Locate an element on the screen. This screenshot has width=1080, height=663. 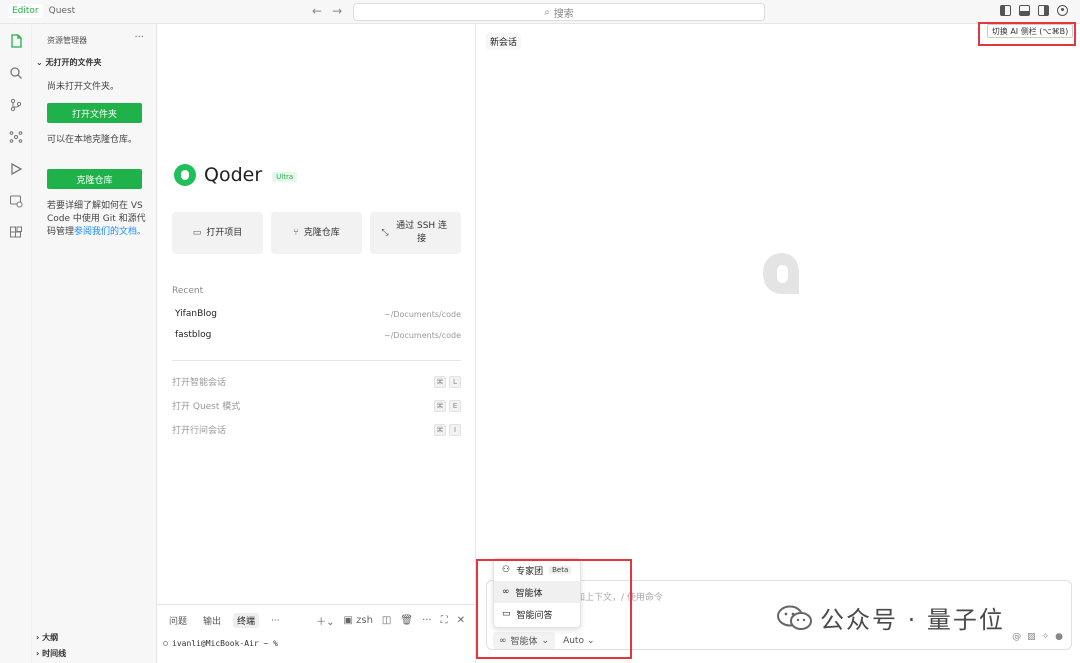
image-icon: ▨ is located at coordinates (1031, 637).